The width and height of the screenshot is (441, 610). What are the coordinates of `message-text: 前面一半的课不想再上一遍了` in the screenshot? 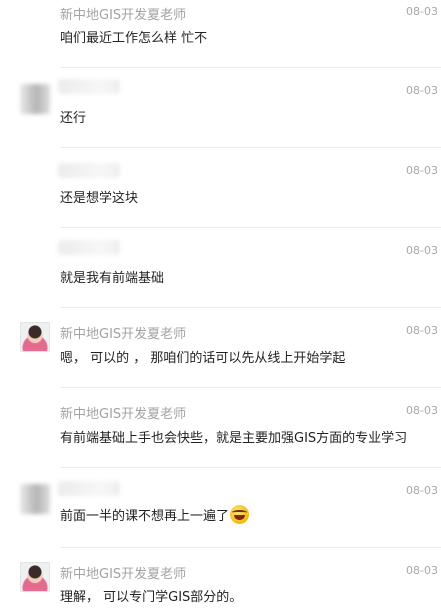 It's located at (155, 514).